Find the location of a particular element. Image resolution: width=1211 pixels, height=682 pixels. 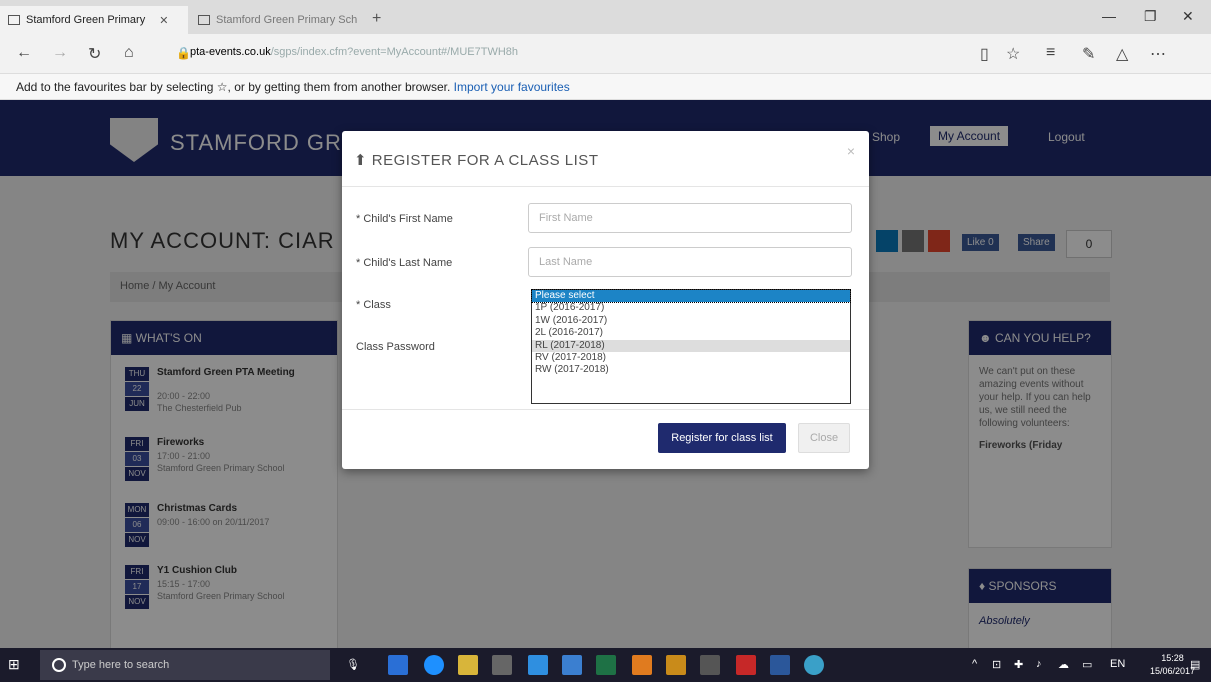

first-name-input: First Name is located at coordinates (690, 218).